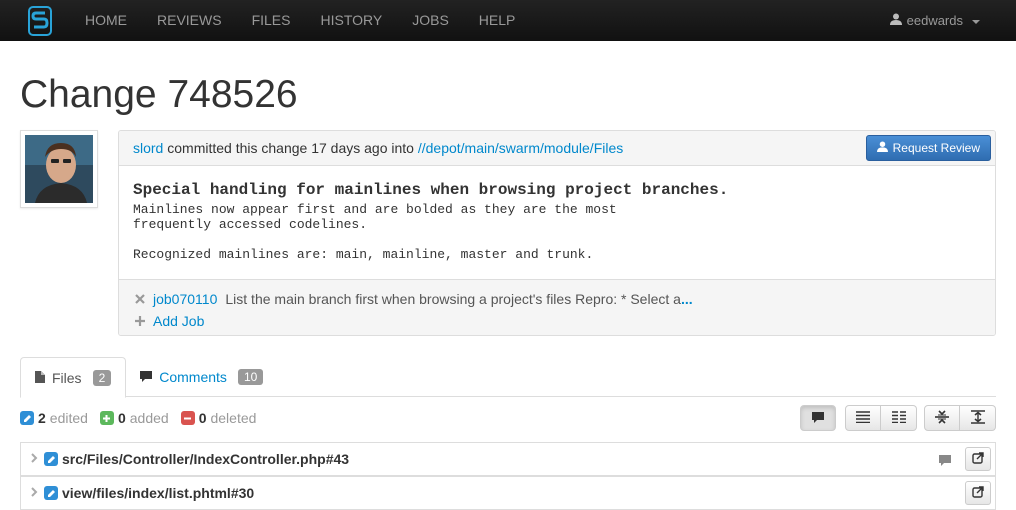 This screenshot has height=510, width=1016. What do you see at coordinates (68, 418) in the screenshot?
I see `edited-label: edited` at bounding box center [68, 418].